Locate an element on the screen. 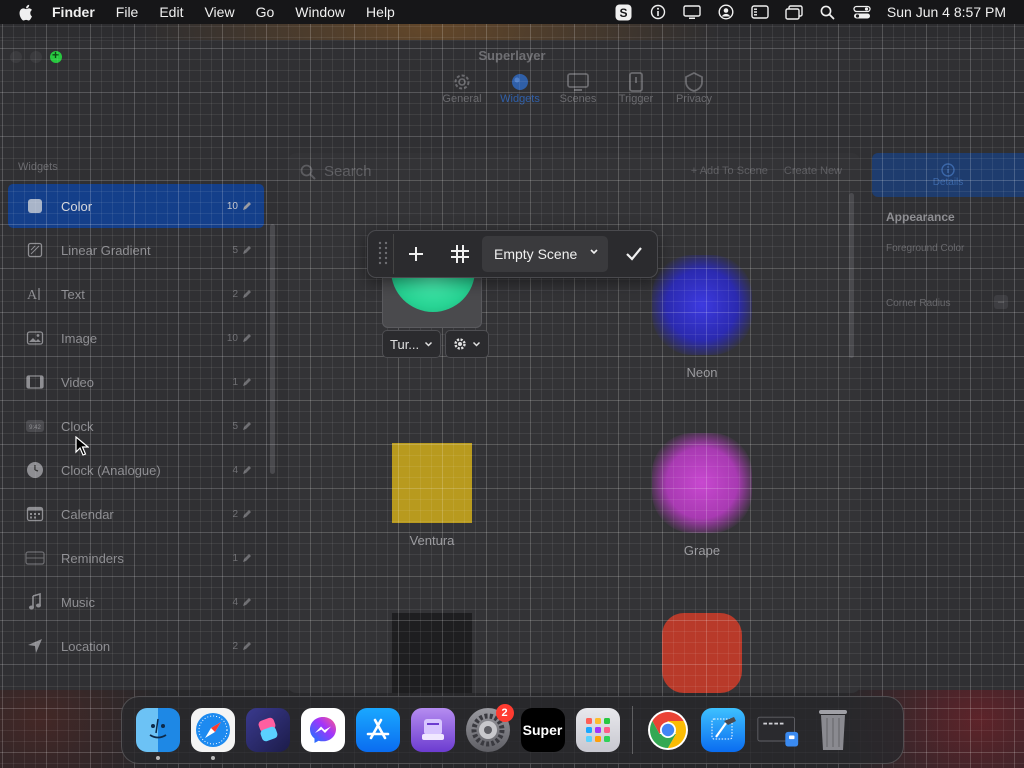  sidebar-item-label: Linear Gradient is located at coordinates (106, 250).